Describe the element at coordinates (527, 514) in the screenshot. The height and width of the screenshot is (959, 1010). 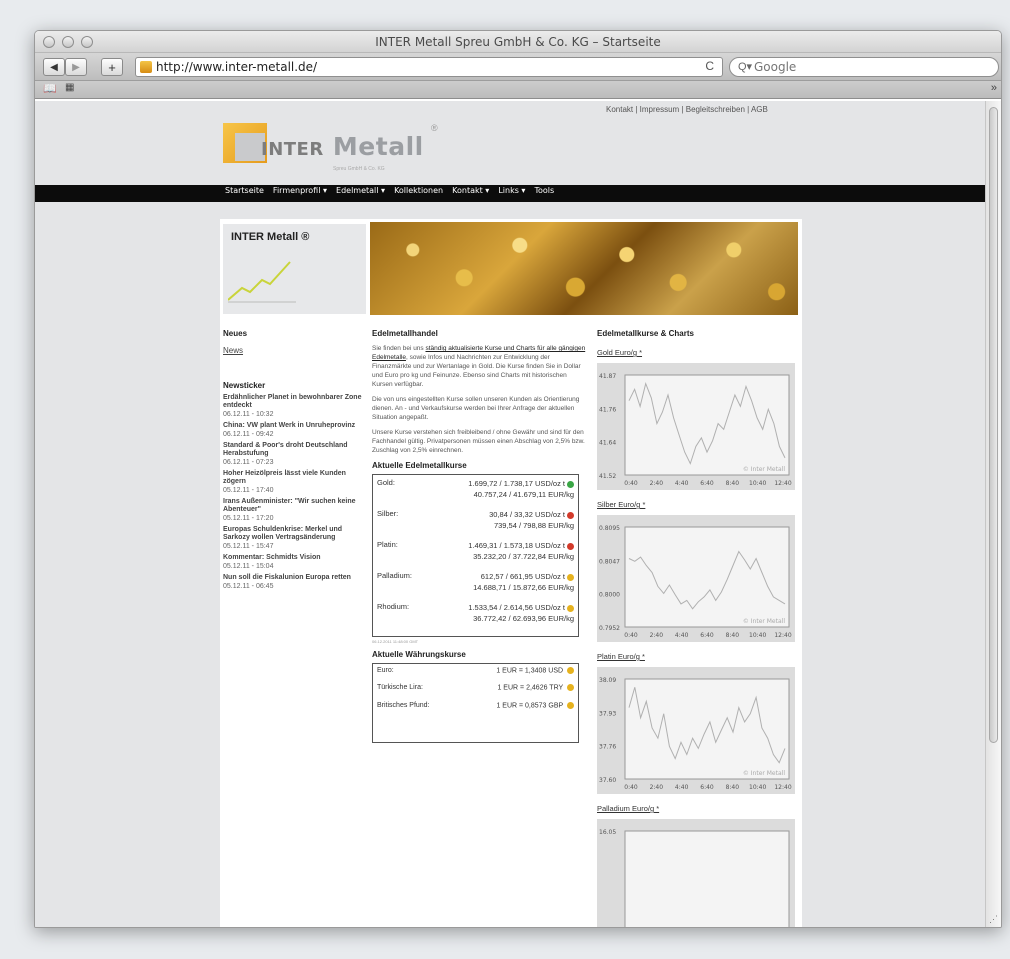
I see `price-usd: 30,84 / 33,32 USD/oz t` at that location.